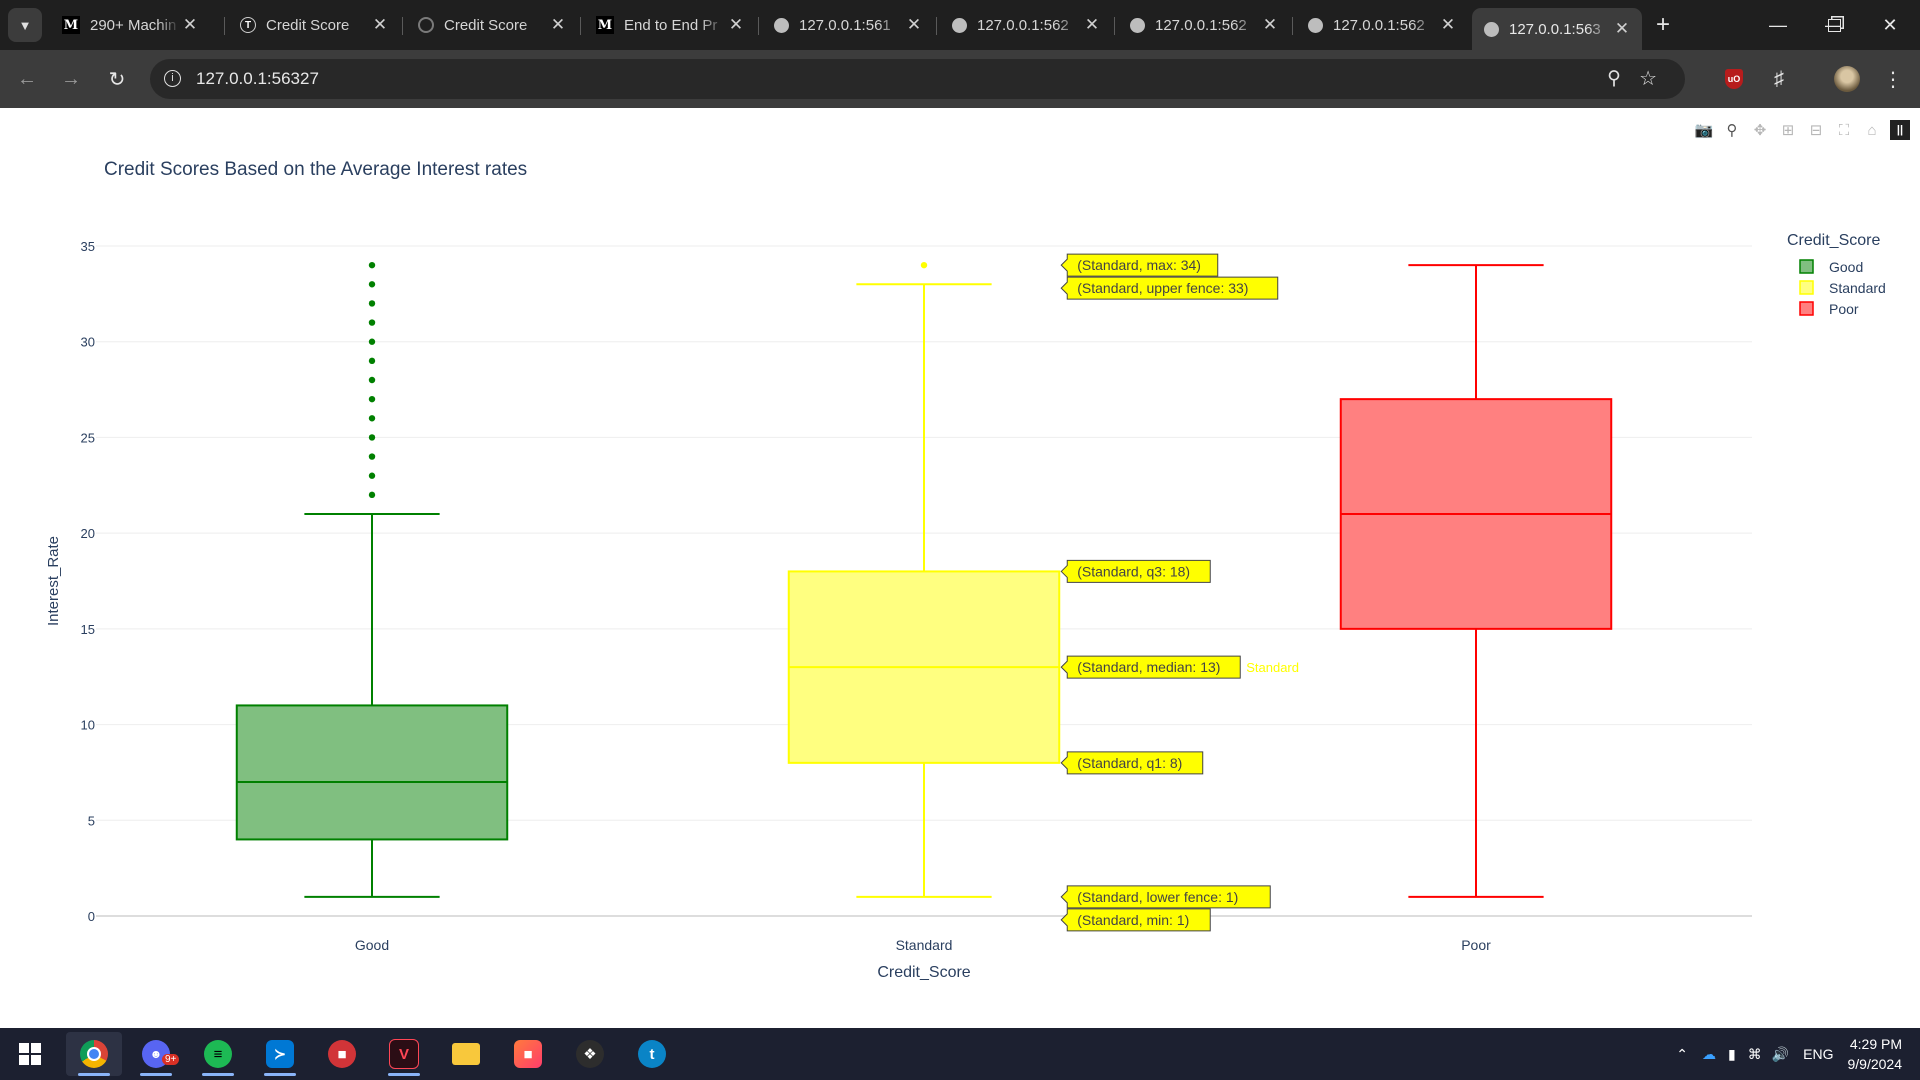  I want to click on tab-credit-score-1: T Credit Score ✕, so click(314, 25).